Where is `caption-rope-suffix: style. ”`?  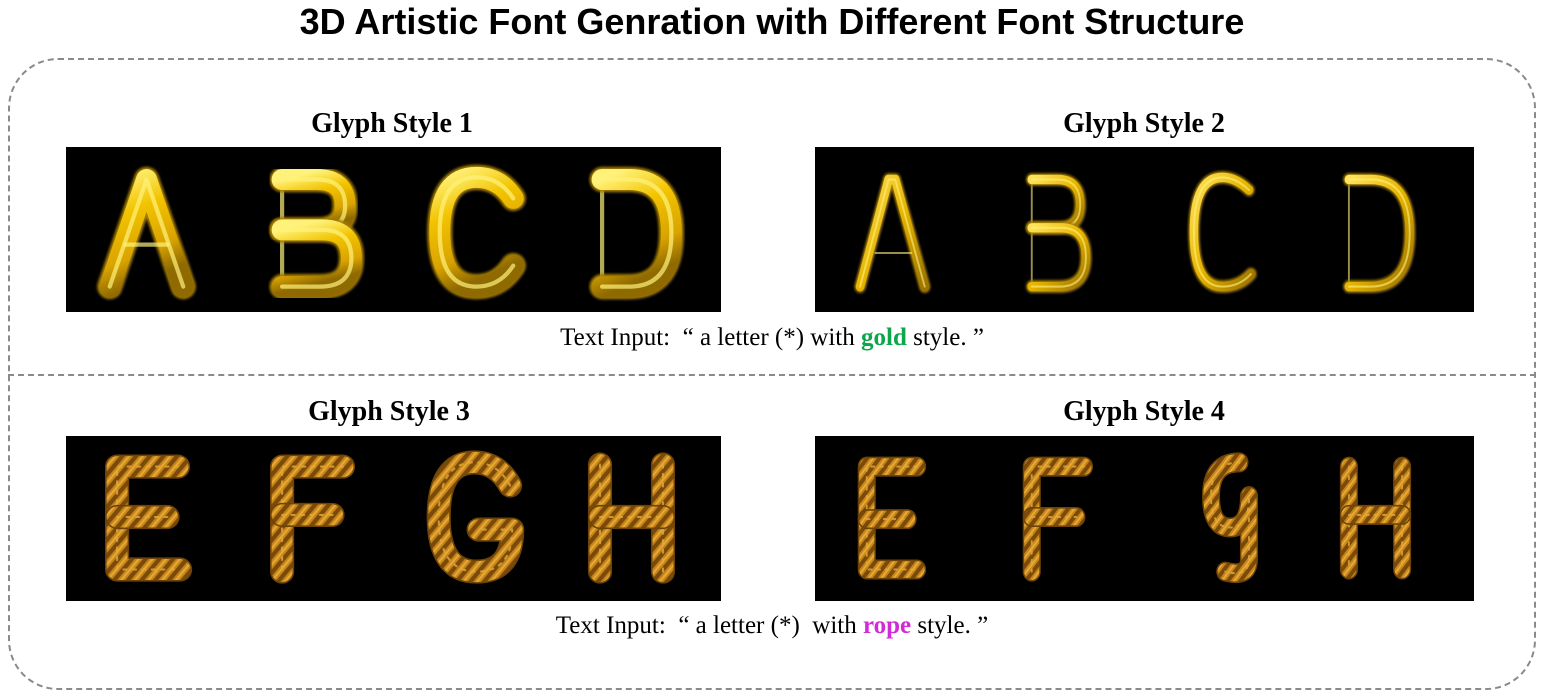 caption-rope-suffix: style. ” is located at coordinates (950, 625).